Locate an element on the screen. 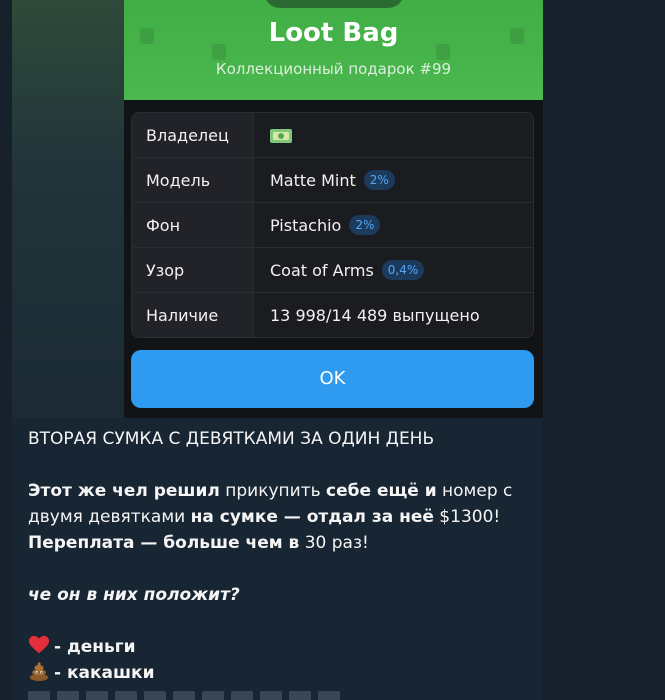 The height and width of the screenshot is (700, 665). backdrop-value: Pistachio is located at coordinates (306, 225).